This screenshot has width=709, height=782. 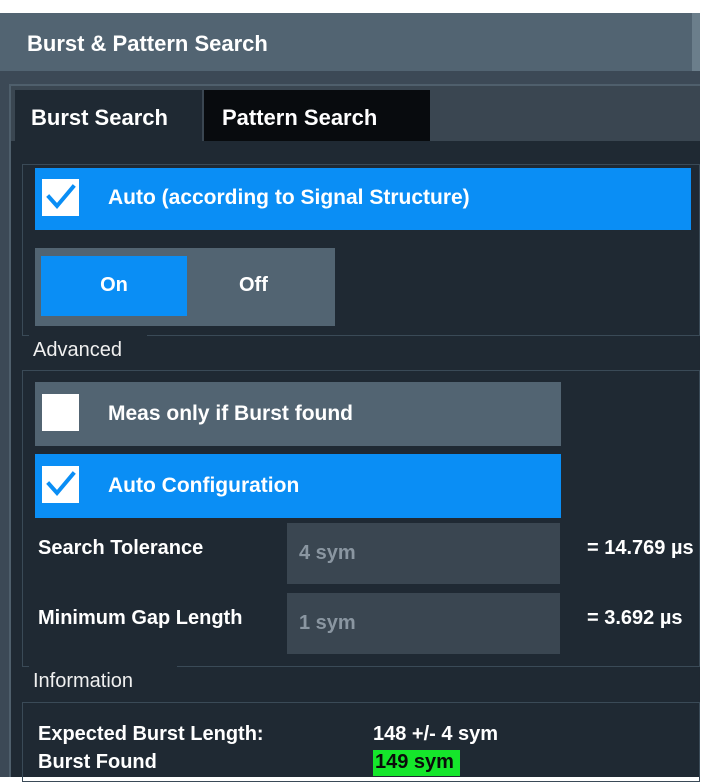 What do you see at coordinates (151, 734) in the screenshot?
I see `expected-burst-length-label: Expected Burst Length:` at bounding box center [151, 734].